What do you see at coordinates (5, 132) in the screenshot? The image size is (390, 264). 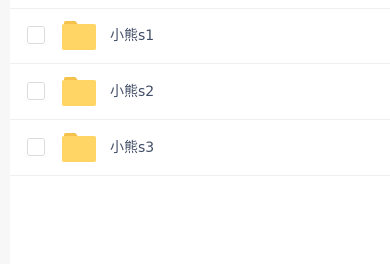 I see `left-panel-gutter` at bounding box center [5, 132].